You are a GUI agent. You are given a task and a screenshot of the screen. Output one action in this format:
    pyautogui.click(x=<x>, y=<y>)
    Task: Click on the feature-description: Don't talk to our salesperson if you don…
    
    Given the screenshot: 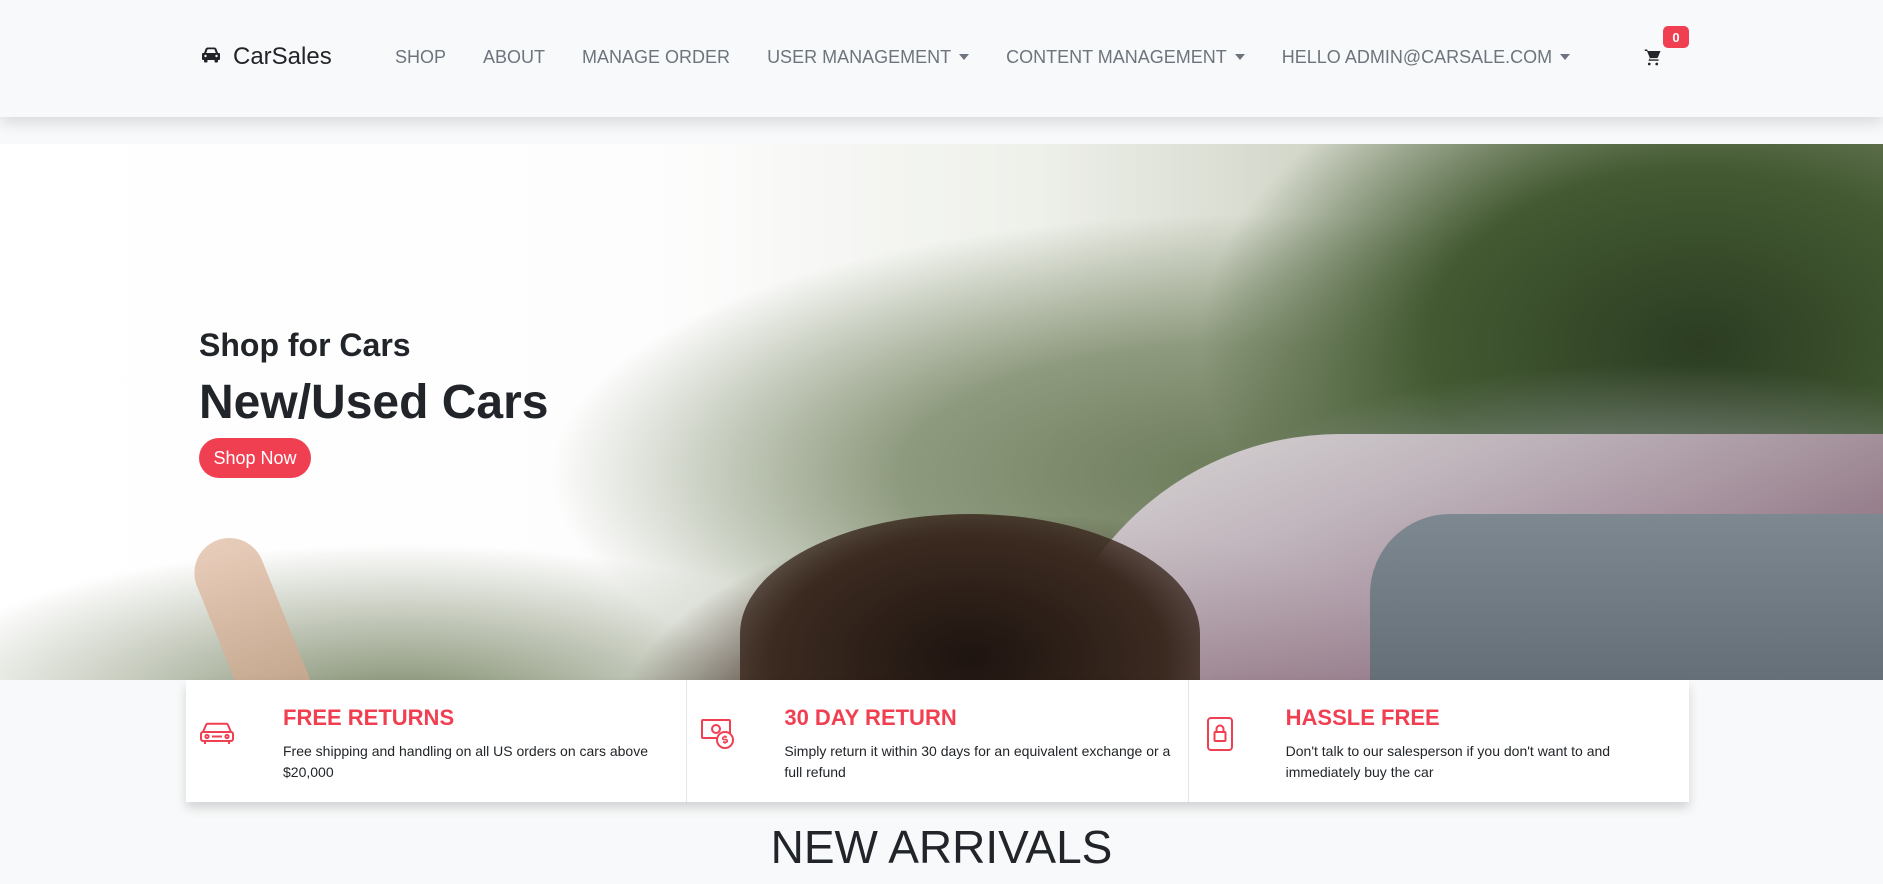 What is the action you would take?
    pyautogui.click(x=1448, y=761)
    